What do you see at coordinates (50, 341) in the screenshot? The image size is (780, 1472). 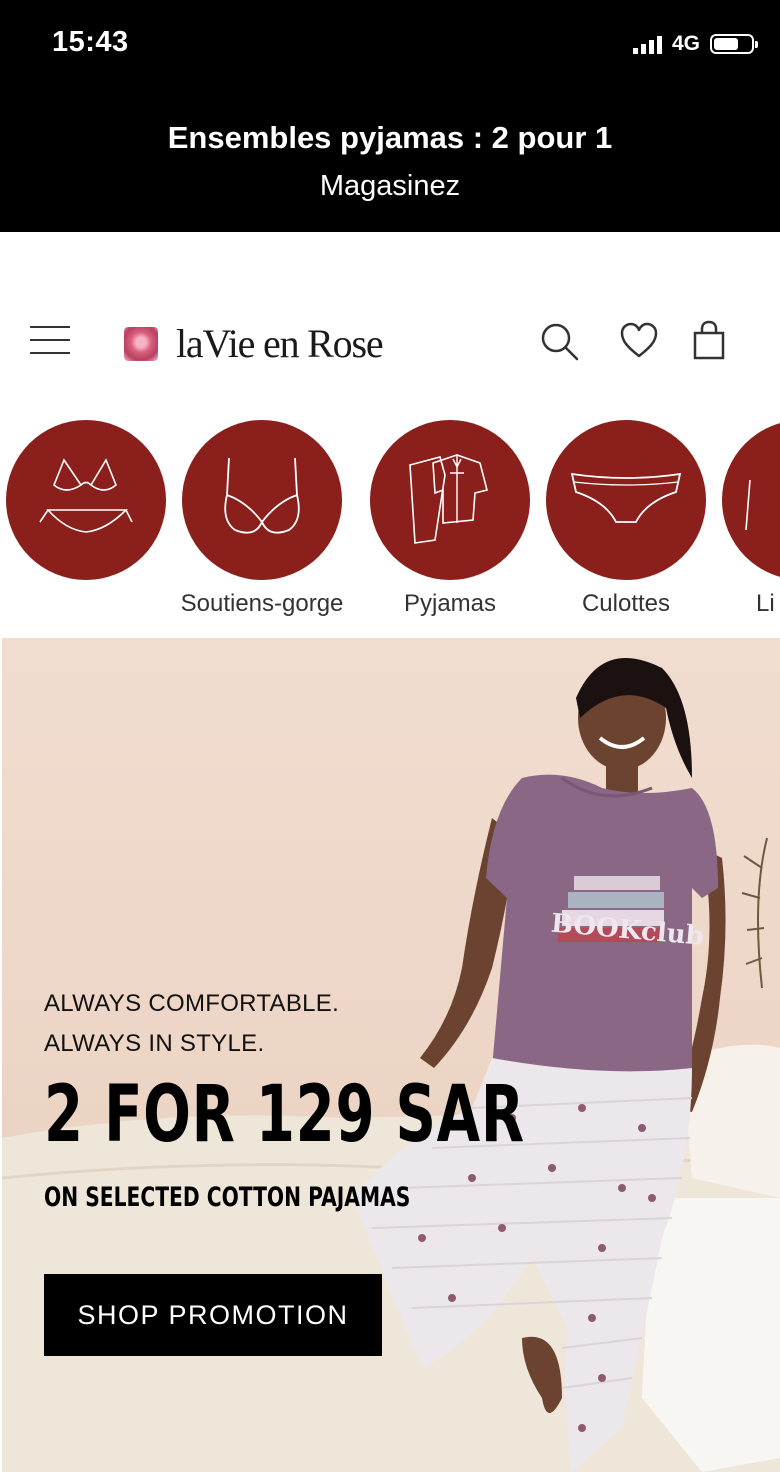 I see `menu-icon` at bounding box center [50, 341].